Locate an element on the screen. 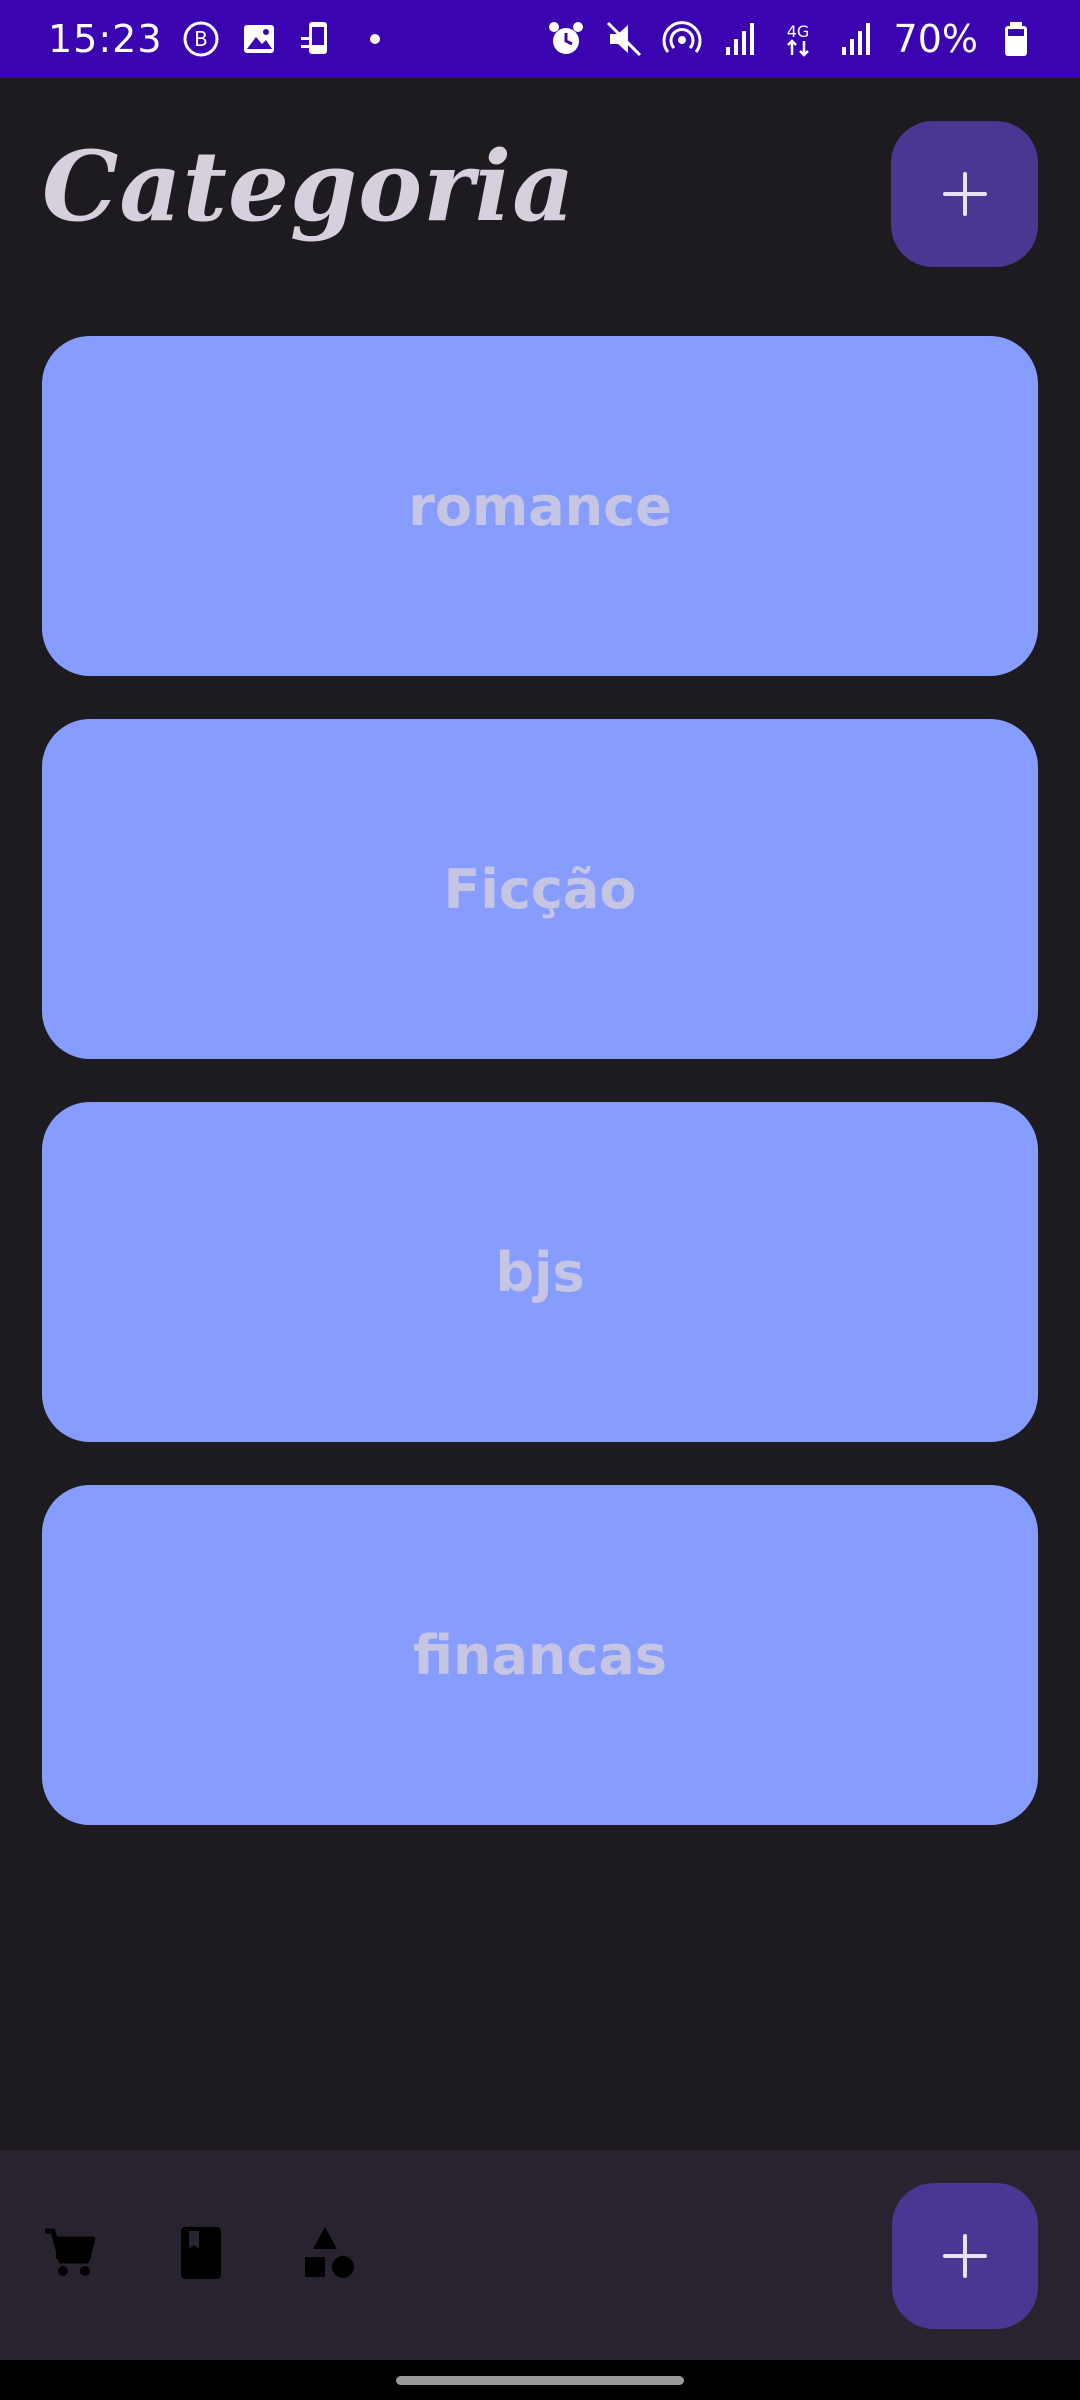 The width and height of the screenshot is (1080, 2400). status-right: 4G 70% is located at coordinates (791, 39).